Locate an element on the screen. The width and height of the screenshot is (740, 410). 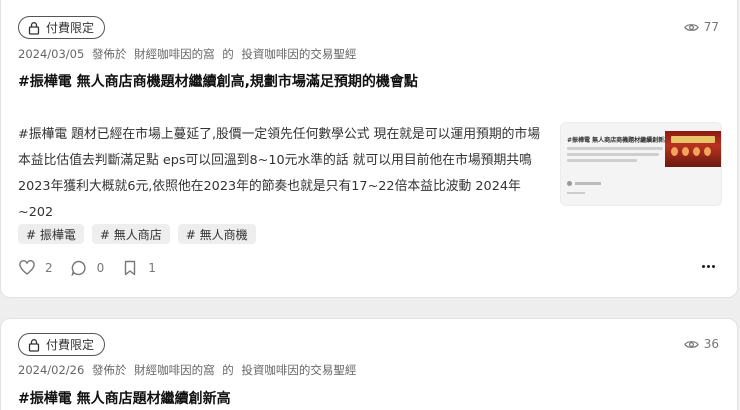
comment-count: 0 is located at coordinates (100, 268).